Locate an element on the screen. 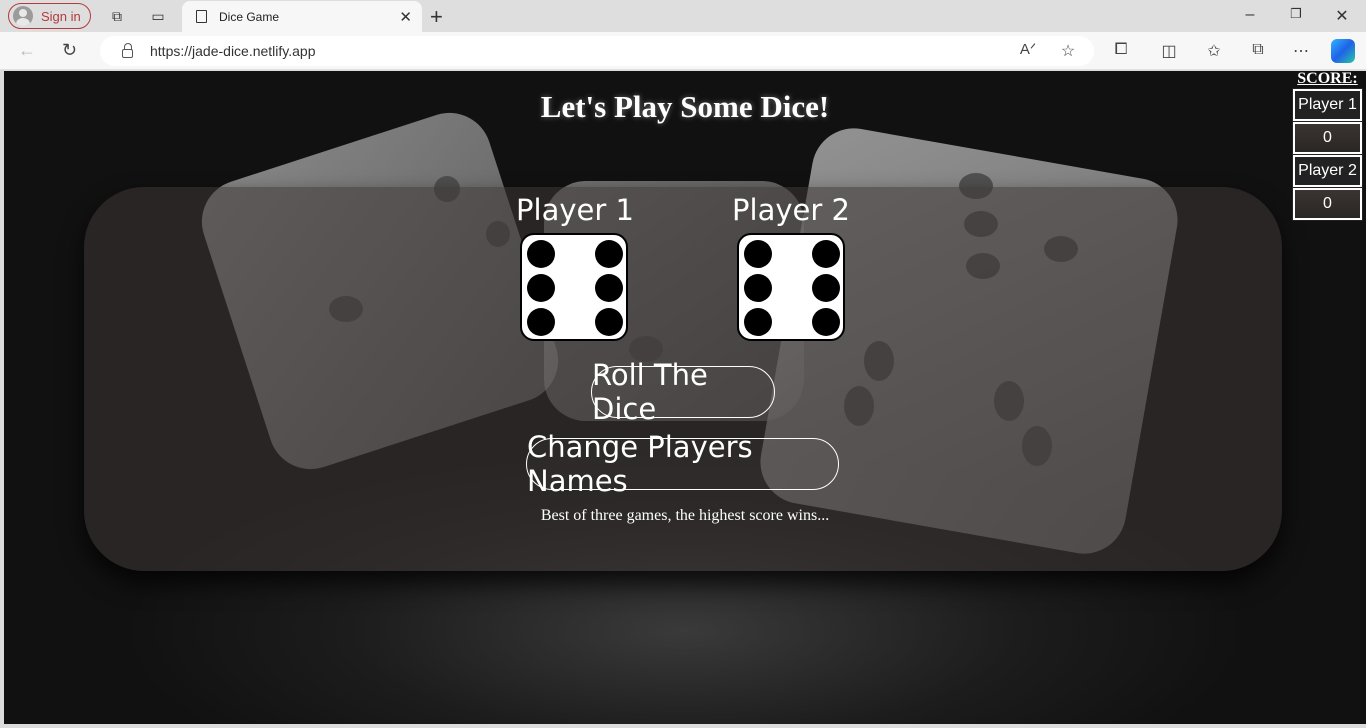  minimize-icon: – is located at coordinates (1250, 15).